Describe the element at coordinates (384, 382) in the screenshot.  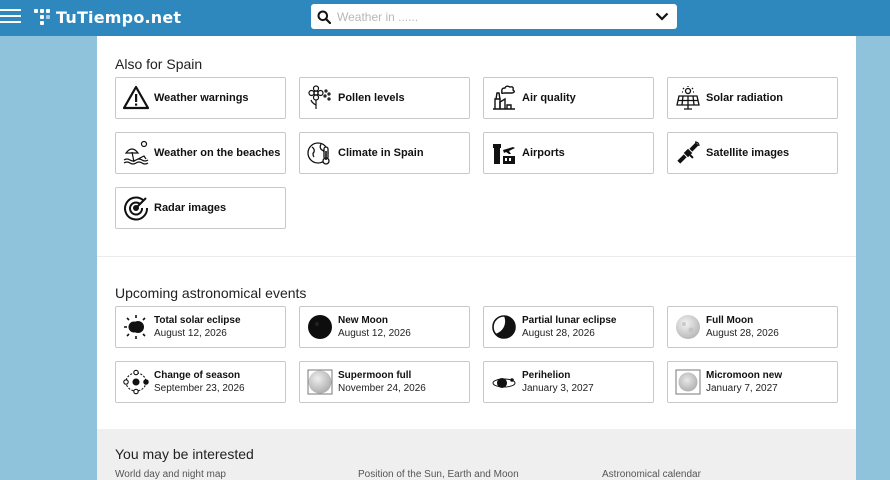
I see `event-card: Supermoon full November 24, 2026` at that location.